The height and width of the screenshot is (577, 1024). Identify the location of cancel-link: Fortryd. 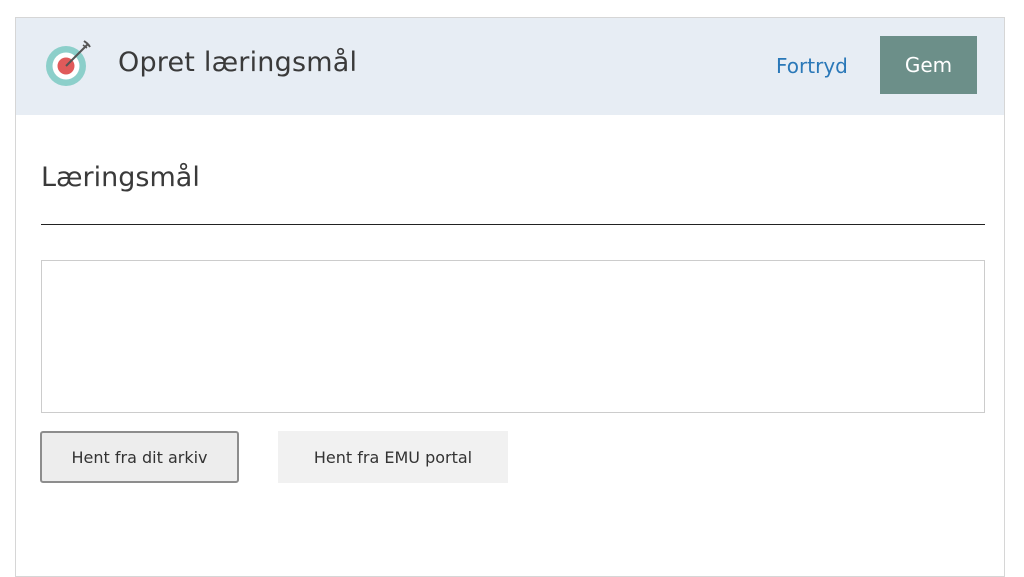
(812, 66).